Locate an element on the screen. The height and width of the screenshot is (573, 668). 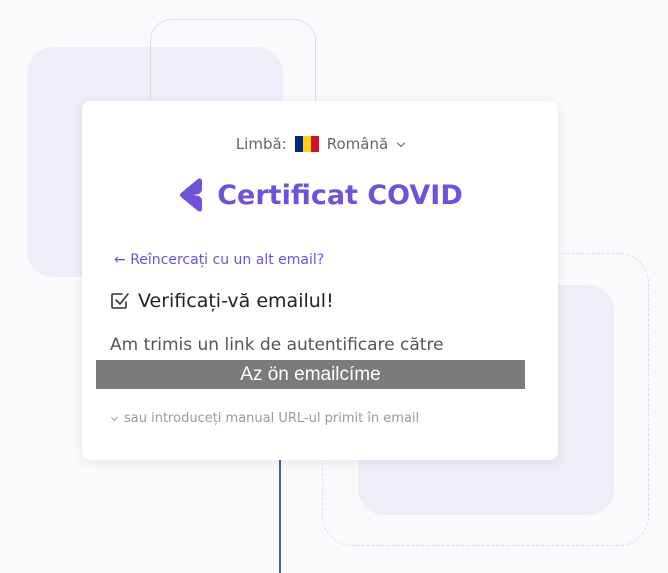
email-redaction-bar: Az ön emailcíme is located at coordinates (310, 374).